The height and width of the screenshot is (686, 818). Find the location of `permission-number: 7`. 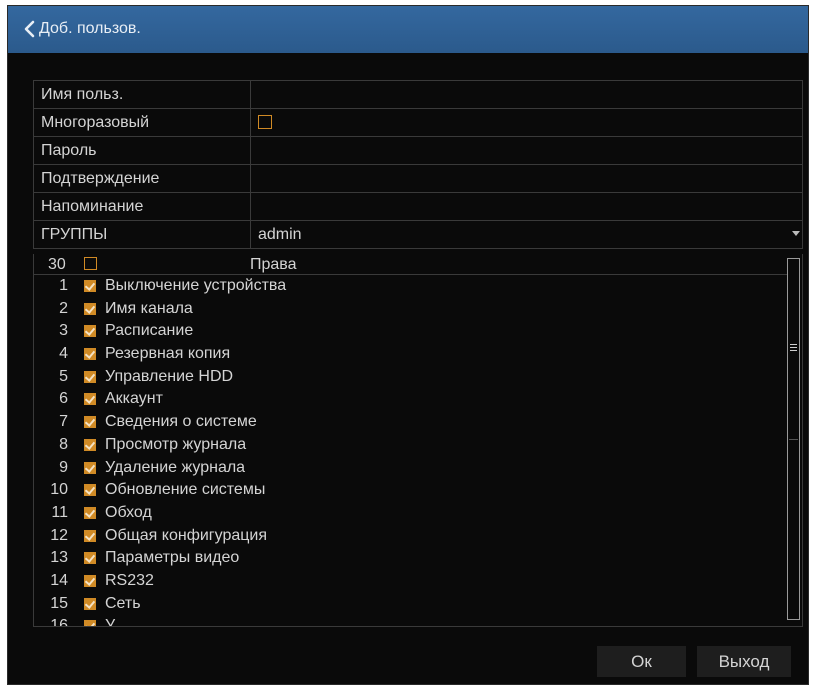

permission-number: 7 is located at coordinates (63, 422).